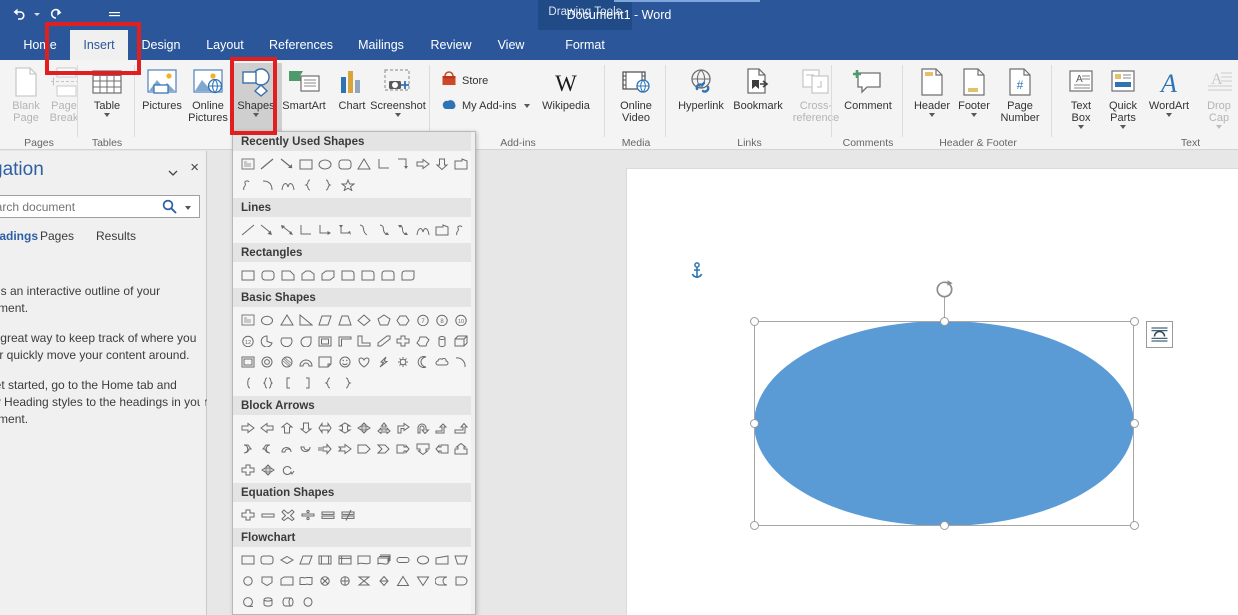 This screenshot has height=615, width=1238. Describe the element at coordinates (305, 581) in the screenshot. I see `shape-flowchart-punched-tape` at that location.